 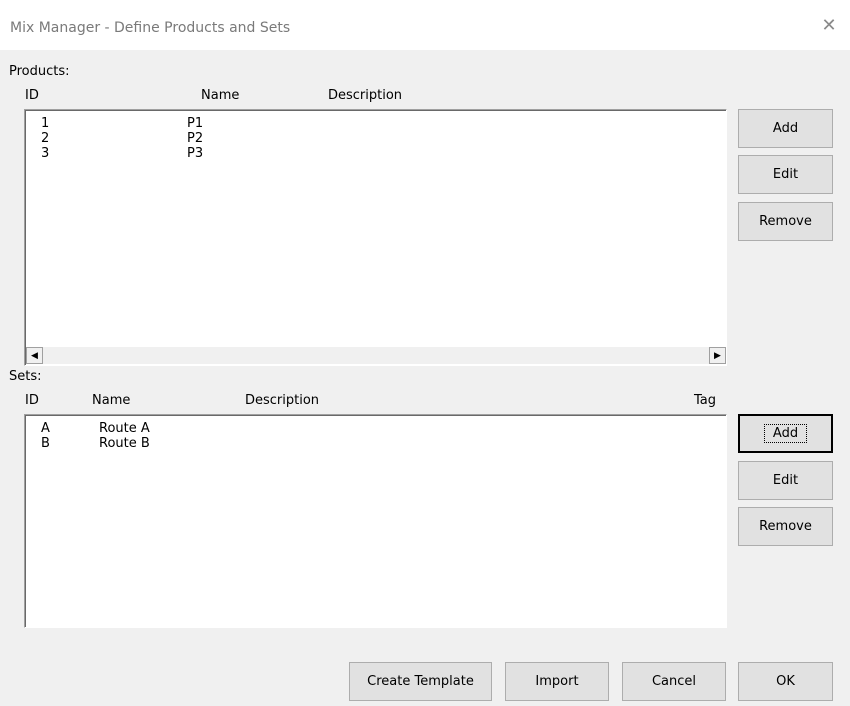 I want to click on create-template-button: Create Template, so click(x=420, y=681).